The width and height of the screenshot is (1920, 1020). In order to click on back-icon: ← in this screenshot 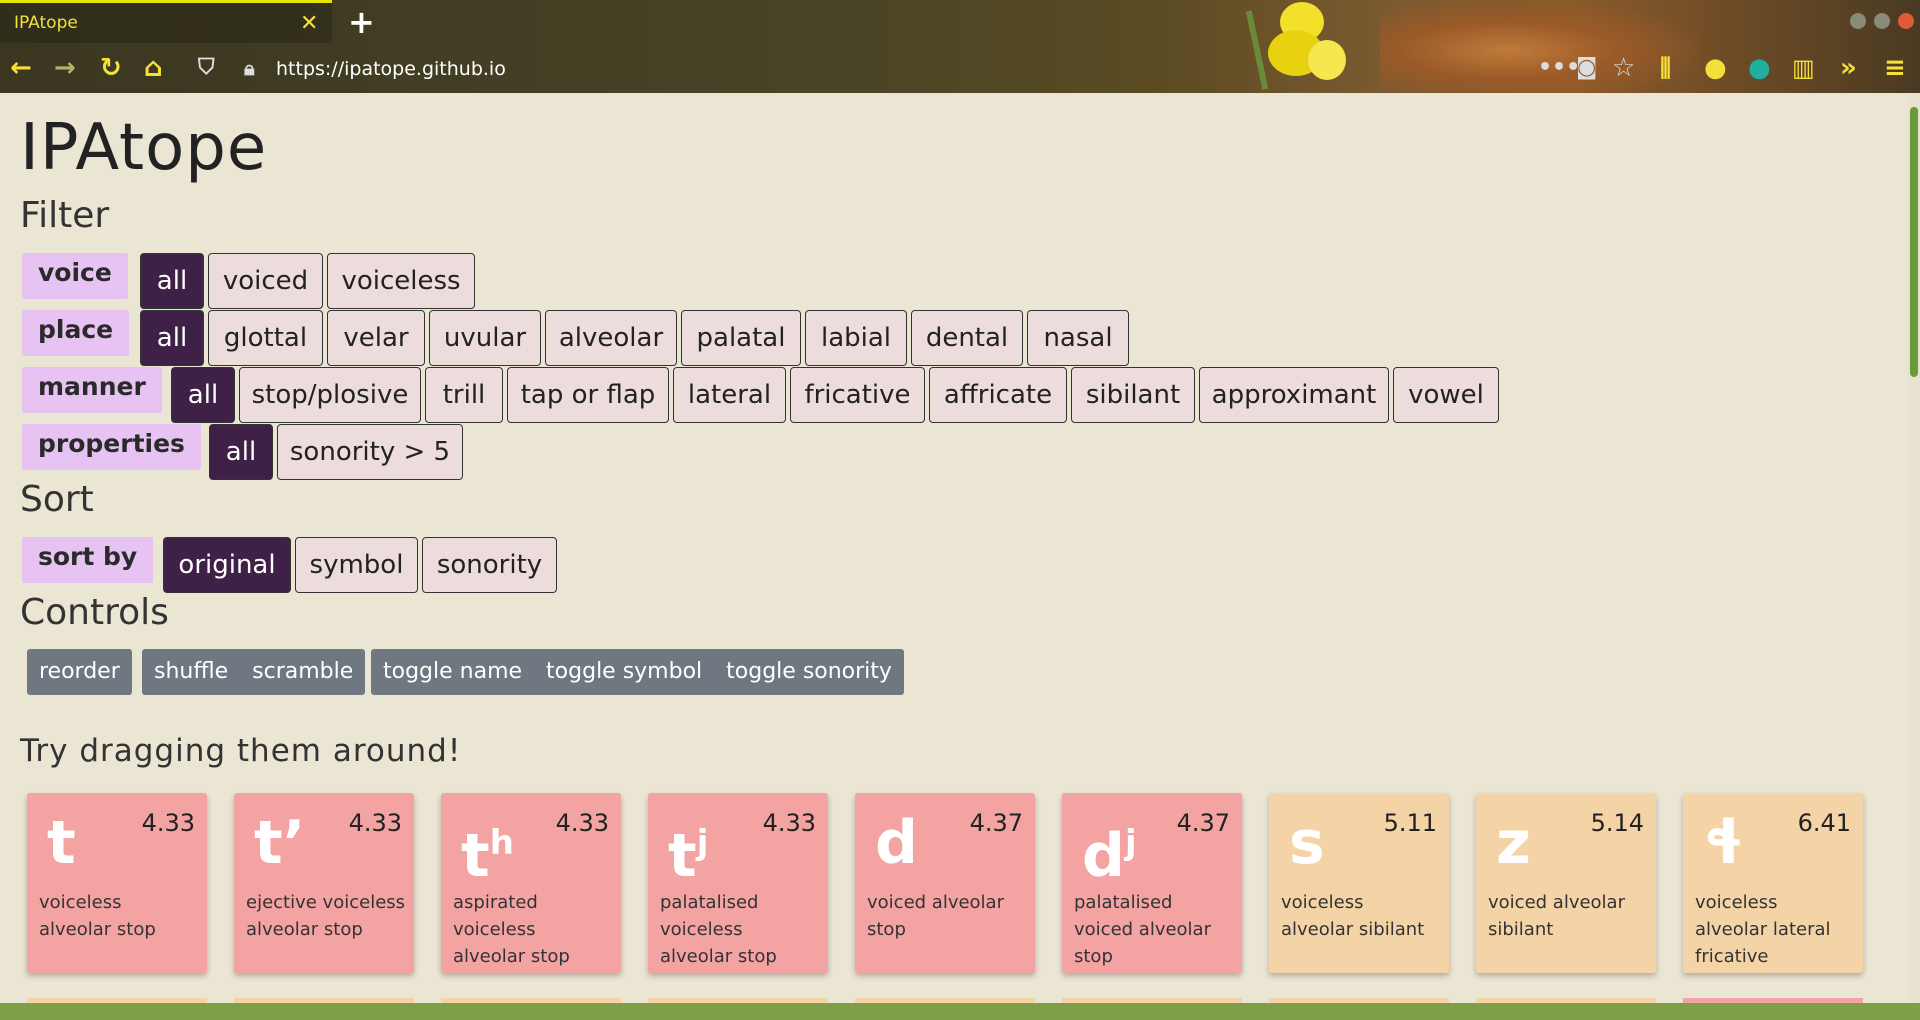, I will do `click(21, 68)`.